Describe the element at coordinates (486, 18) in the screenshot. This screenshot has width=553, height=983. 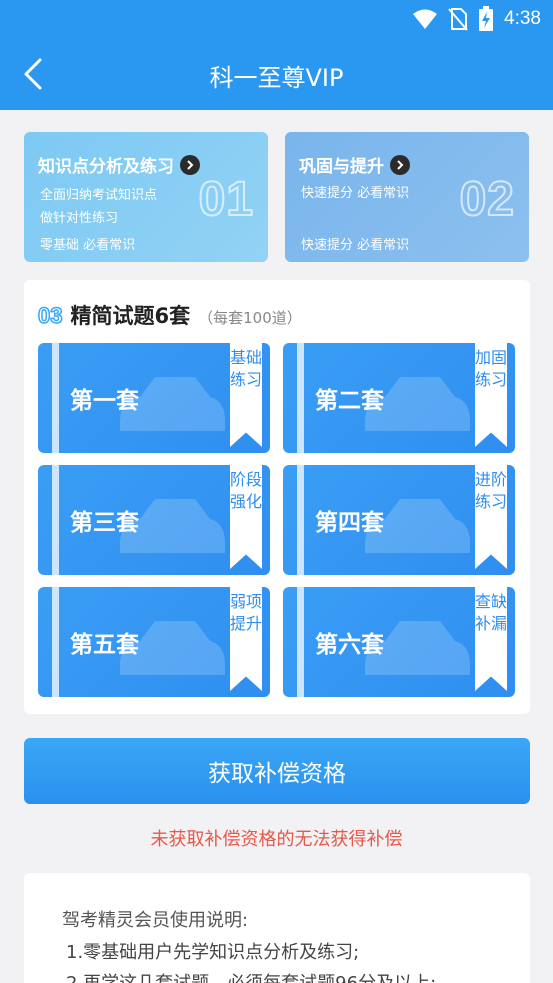
I see `battery-charging-icon` at that location.